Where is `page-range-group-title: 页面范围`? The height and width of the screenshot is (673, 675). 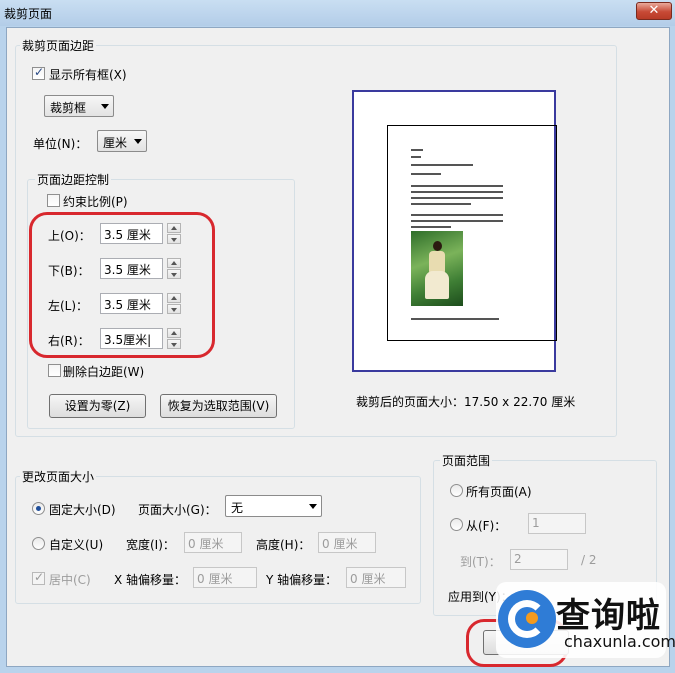 page-range-group-title: 页面范围 is located at coordinates (466, 460).